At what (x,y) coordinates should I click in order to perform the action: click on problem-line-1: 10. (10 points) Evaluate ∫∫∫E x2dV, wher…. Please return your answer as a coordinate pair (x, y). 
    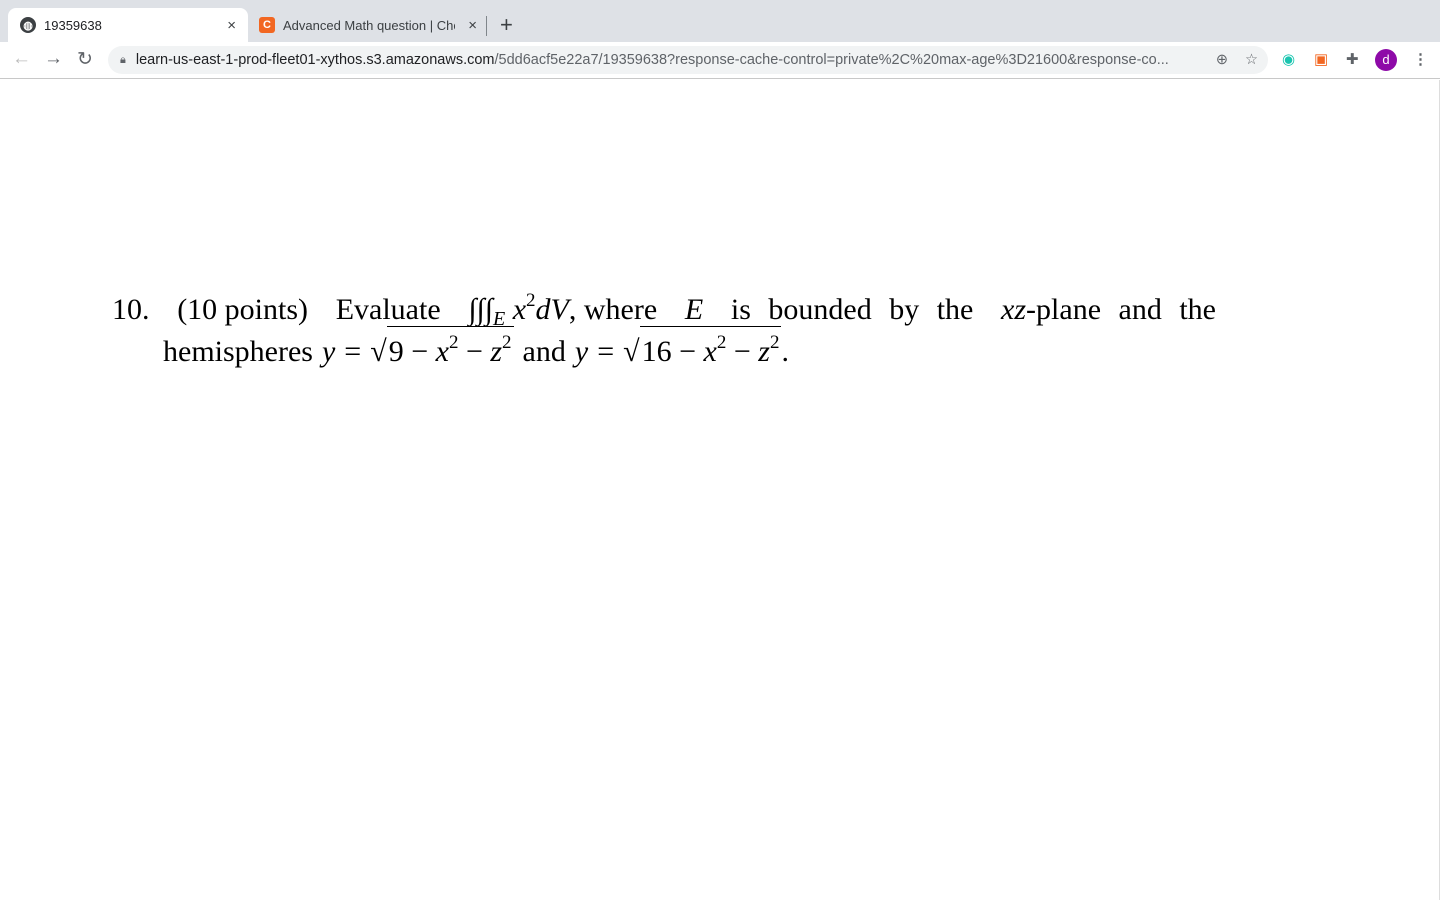
    Looking at the image, I should click on (664, 310).